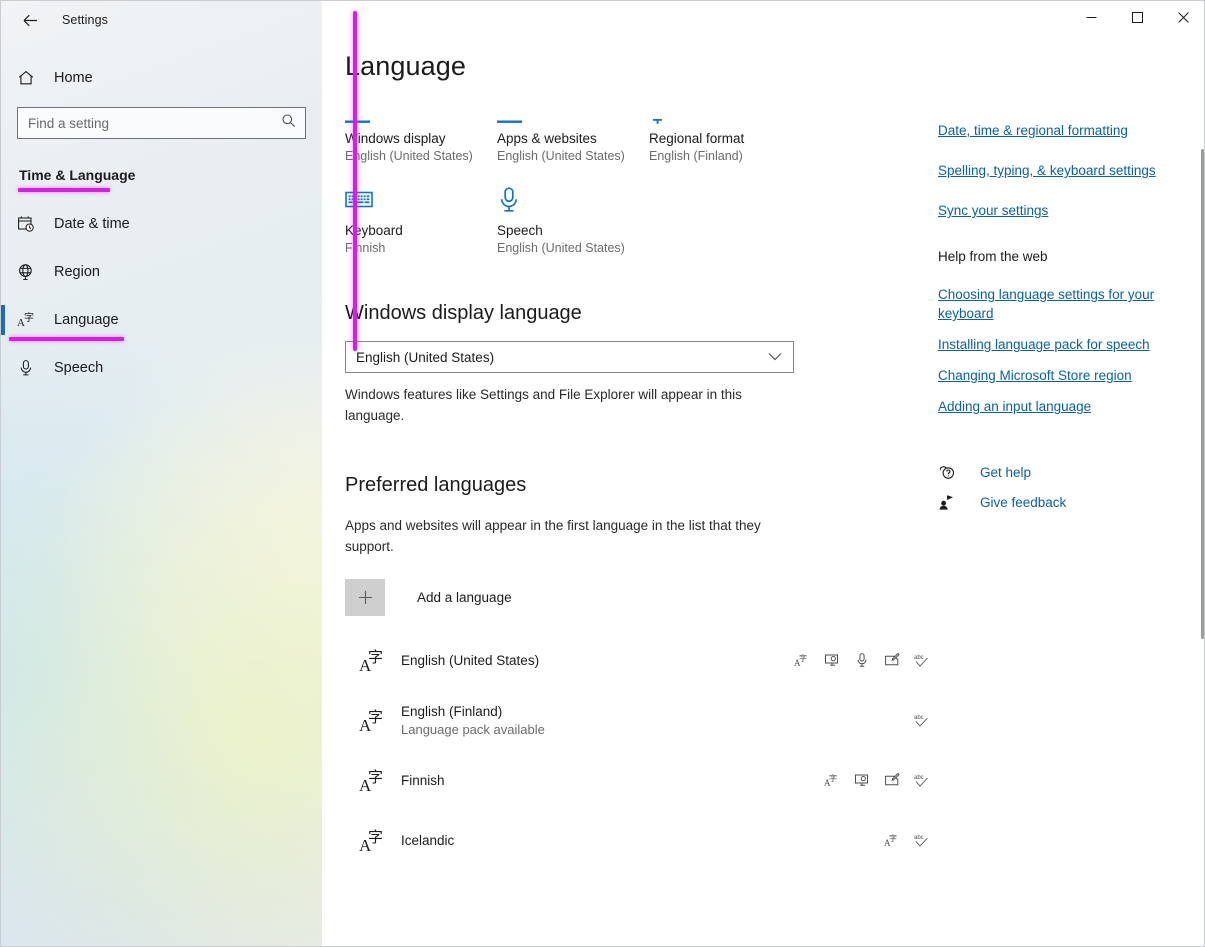  I want to click on help-from-web-heading: Help from the web, so click(993, 256).